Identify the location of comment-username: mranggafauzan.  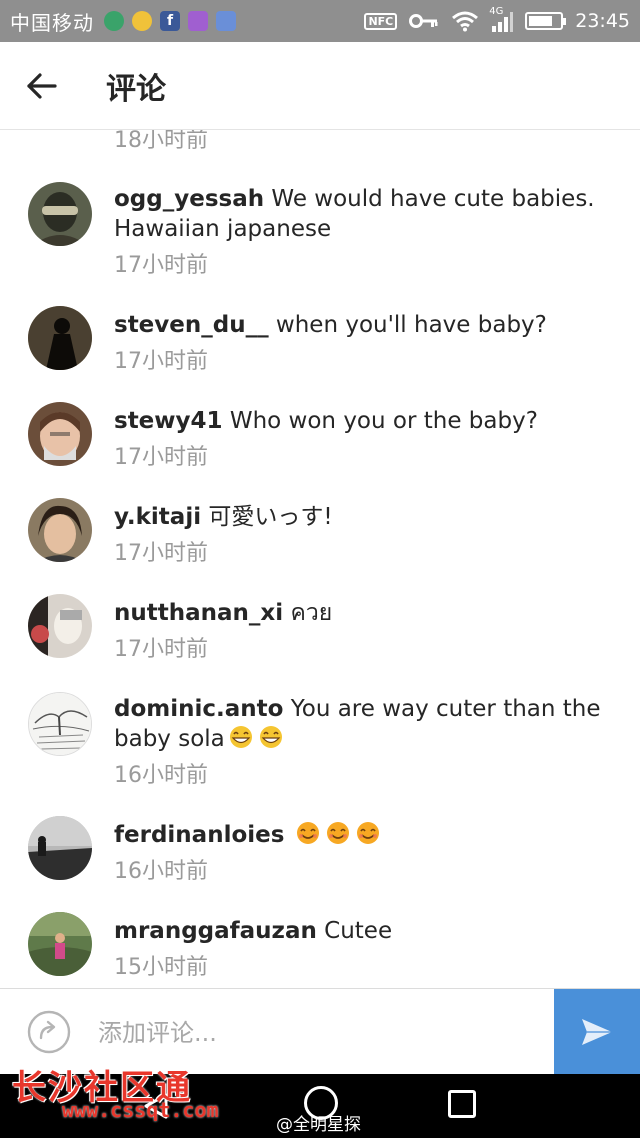
(215, 931).